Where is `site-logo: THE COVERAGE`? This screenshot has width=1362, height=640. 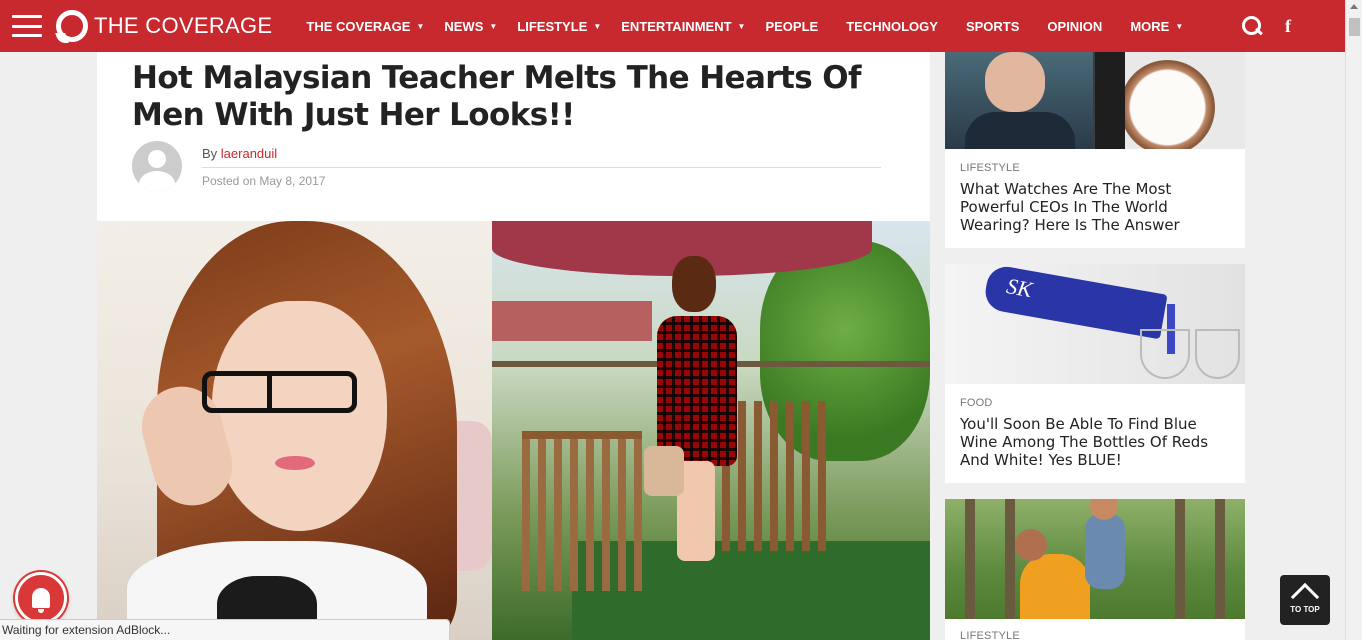 site-logo: THE COVERAGE is located at coordinates (164, 26).